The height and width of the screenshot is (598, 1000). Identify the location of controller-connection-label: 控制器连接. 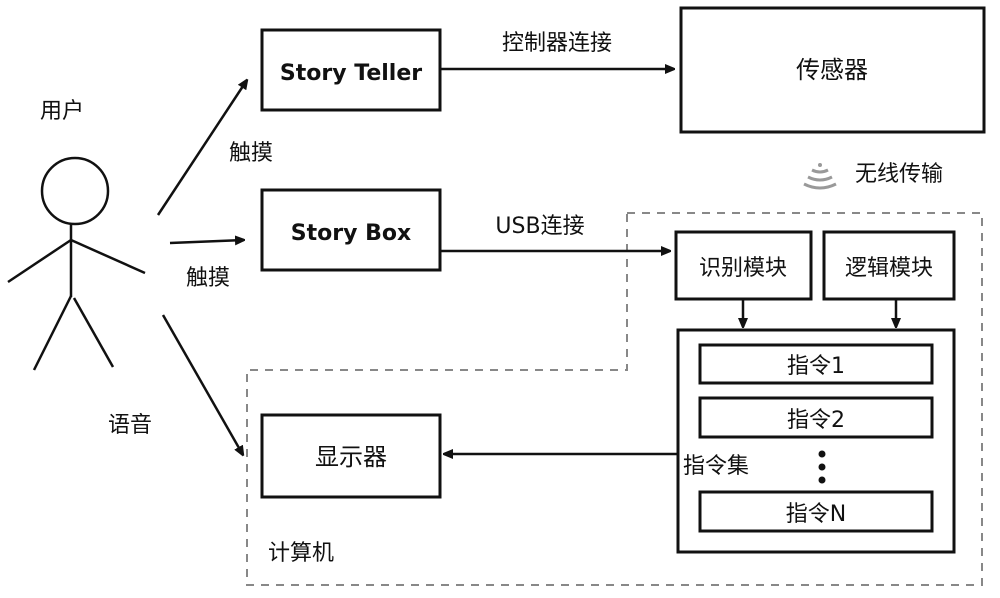
(557, 43).